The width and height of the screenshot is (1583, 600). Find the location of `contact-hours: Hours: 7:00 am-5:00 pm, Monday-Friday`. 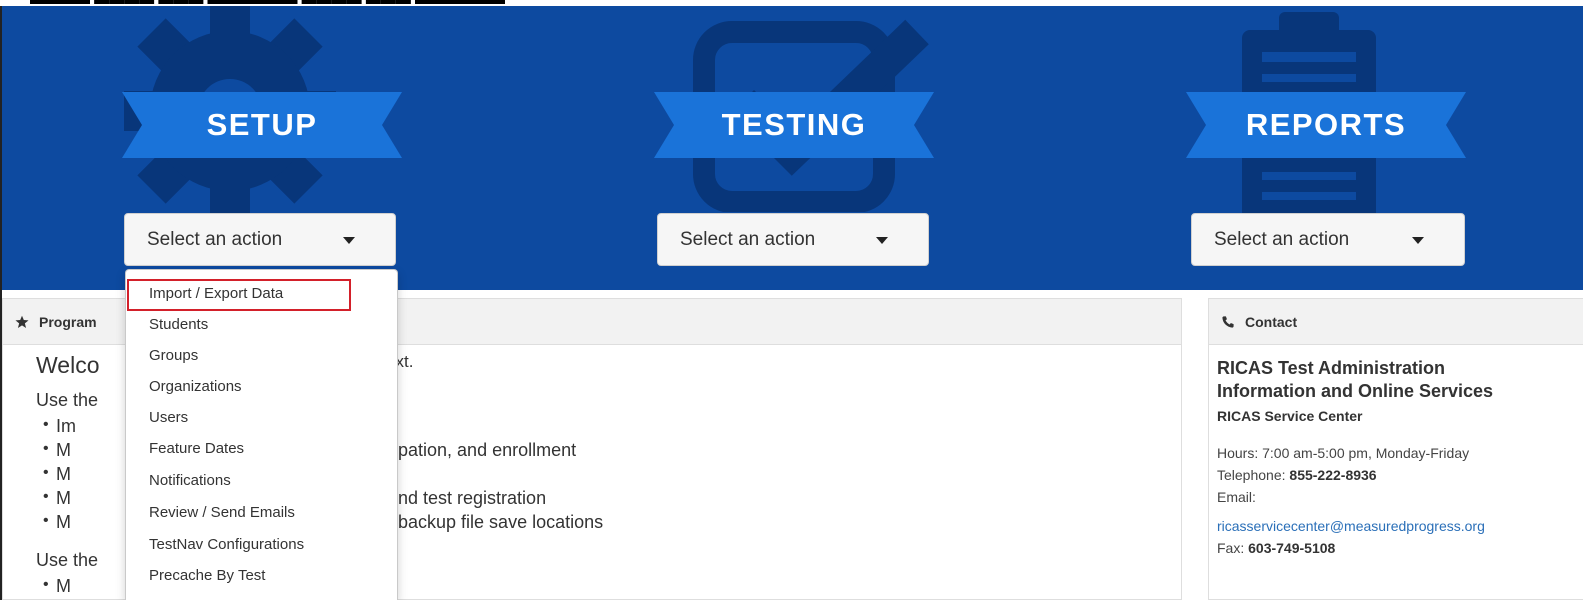

contact-hours: Hours: 7:00 am-5:00 pm, Monday-Friday is located at coordinates (1343, 453).